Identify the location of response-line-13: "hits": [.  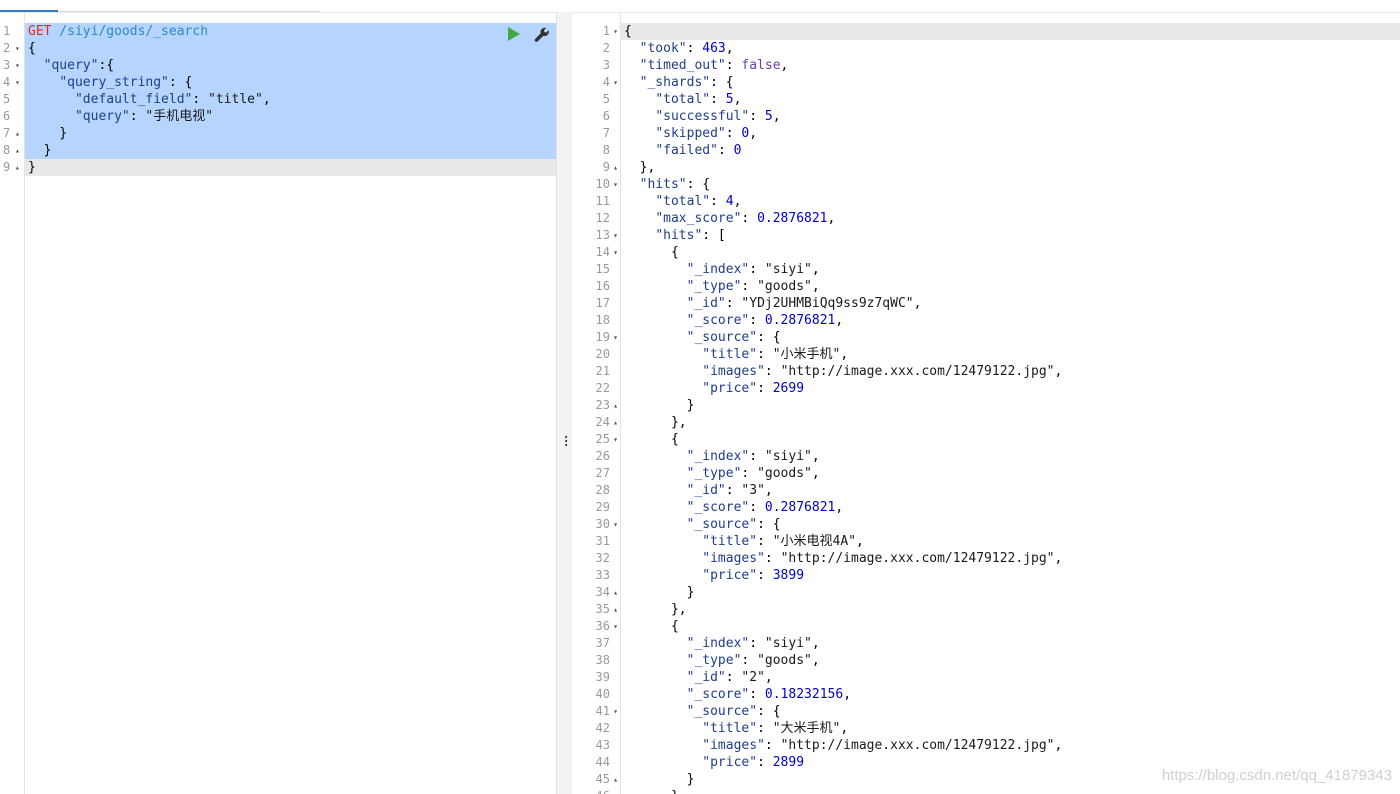
(1010, 235).